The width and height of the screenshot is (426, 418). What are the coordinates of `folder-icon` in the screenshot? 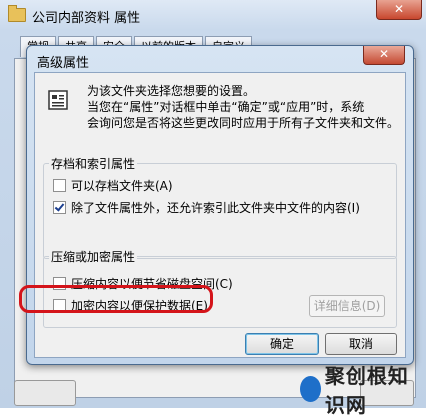 It's located at (17, 13).